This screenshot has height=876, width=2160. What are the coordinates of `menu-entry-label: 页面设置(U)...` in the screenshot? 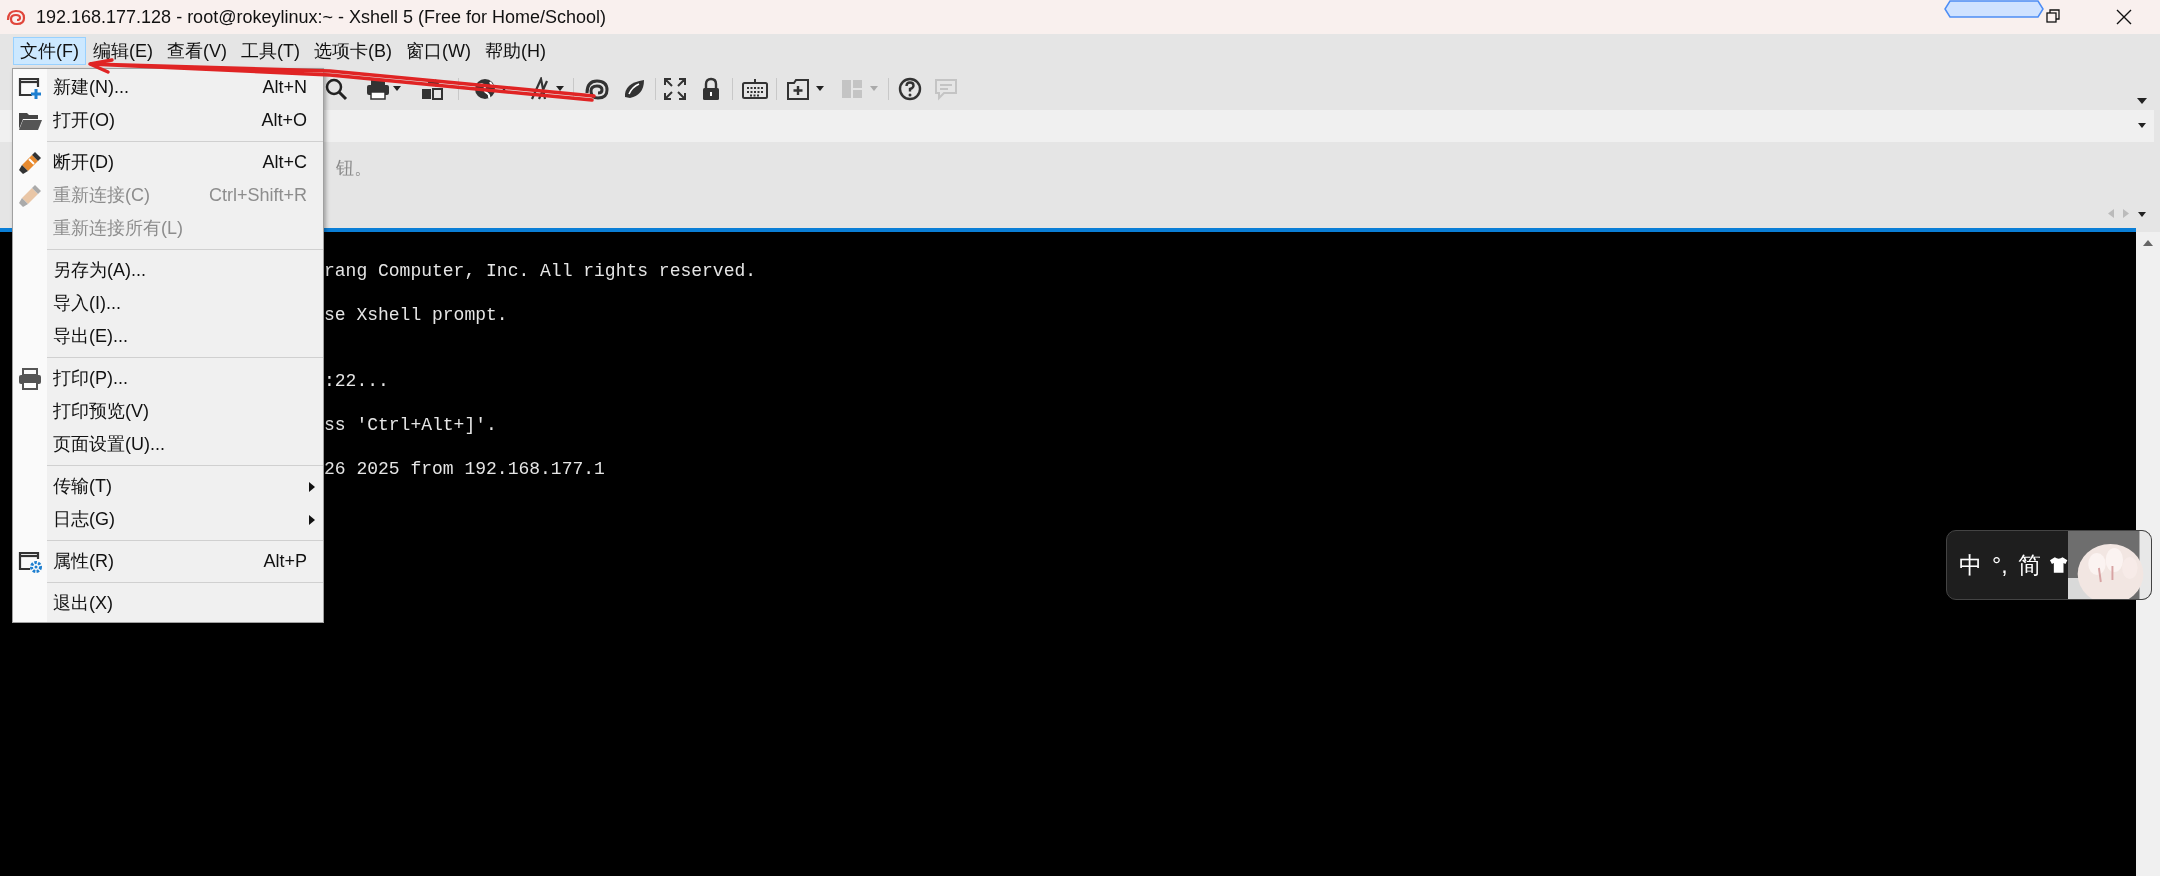 It's located at (109, 444).